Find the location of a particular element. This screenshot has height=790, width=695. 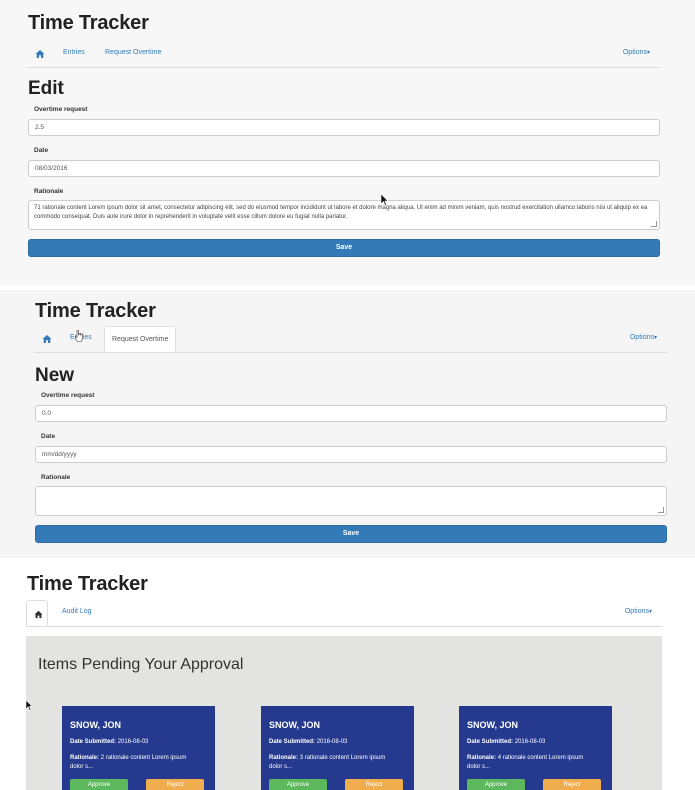

date-input: mm/dd/yyyy is located at coordinates (351, 454).